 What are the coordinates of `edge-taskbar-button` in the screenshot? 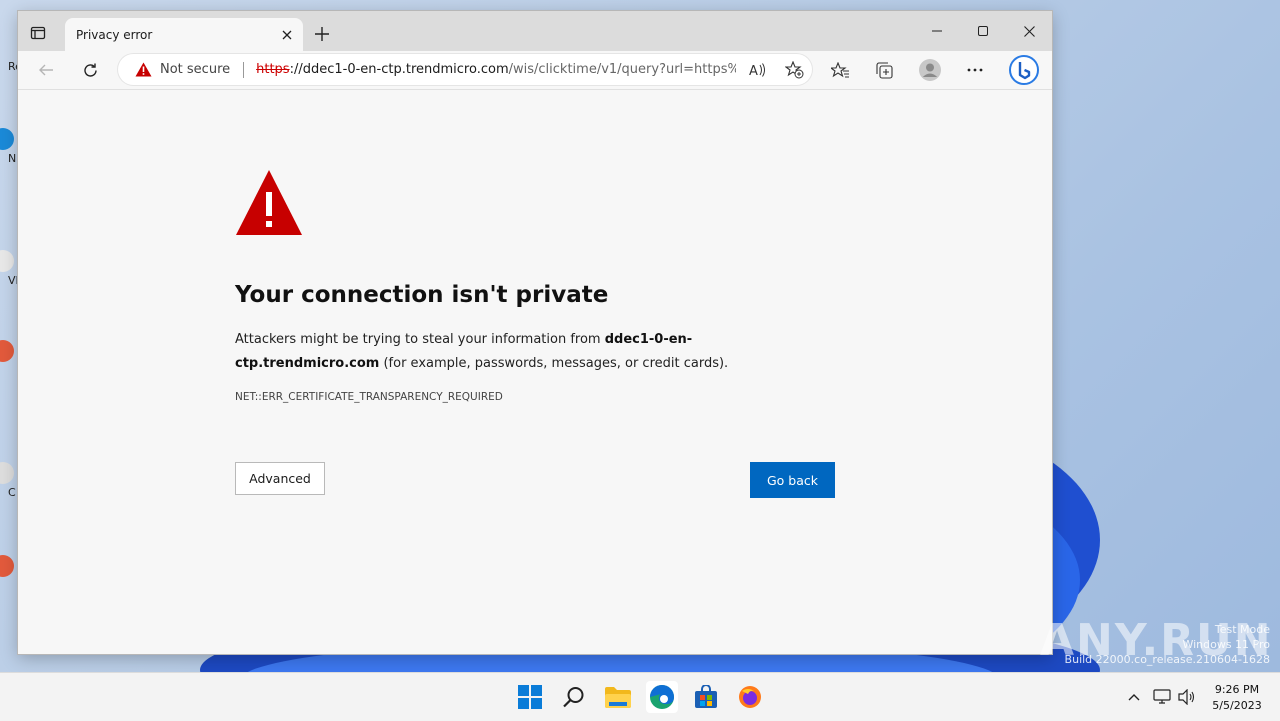 It's located at (662, 697).